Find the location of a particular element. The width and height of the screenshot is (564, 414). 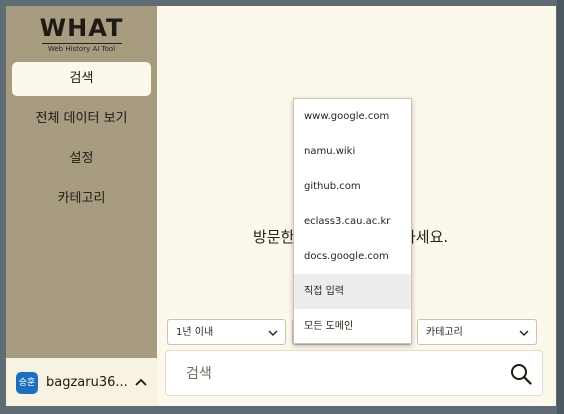

search-bar is located at coordinates (354, 373).